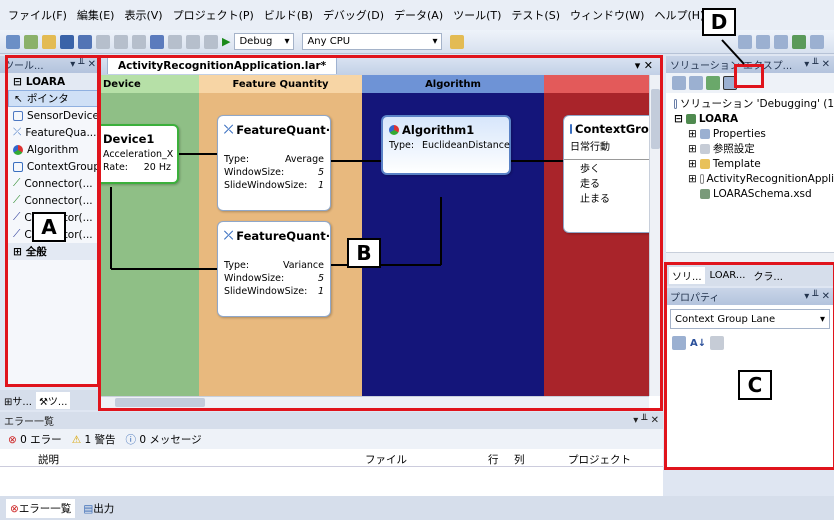 This screenshot has height=520, width=834. What do you see at coordinates (98, 508) in the screenshot?
I see `output-tab: ▤出力` at bounding box center [98, 508].